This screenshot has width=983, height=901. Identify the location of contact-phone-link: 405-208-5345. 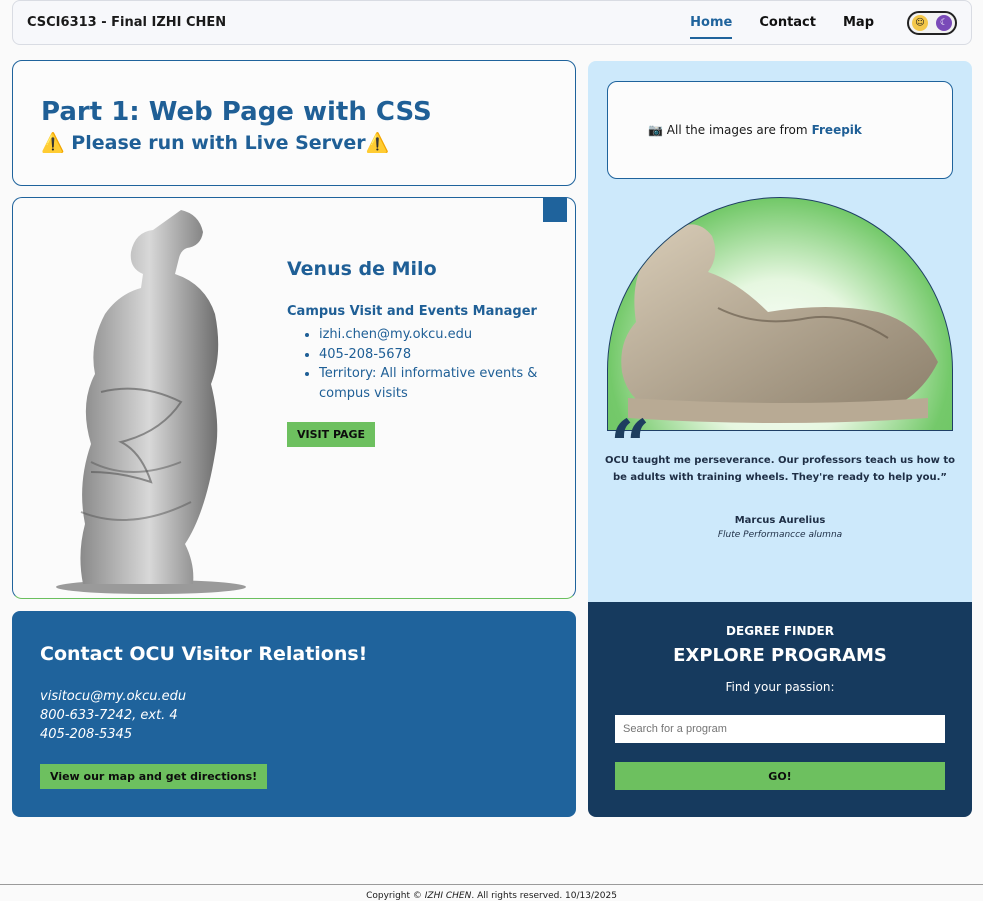
(86, 734).